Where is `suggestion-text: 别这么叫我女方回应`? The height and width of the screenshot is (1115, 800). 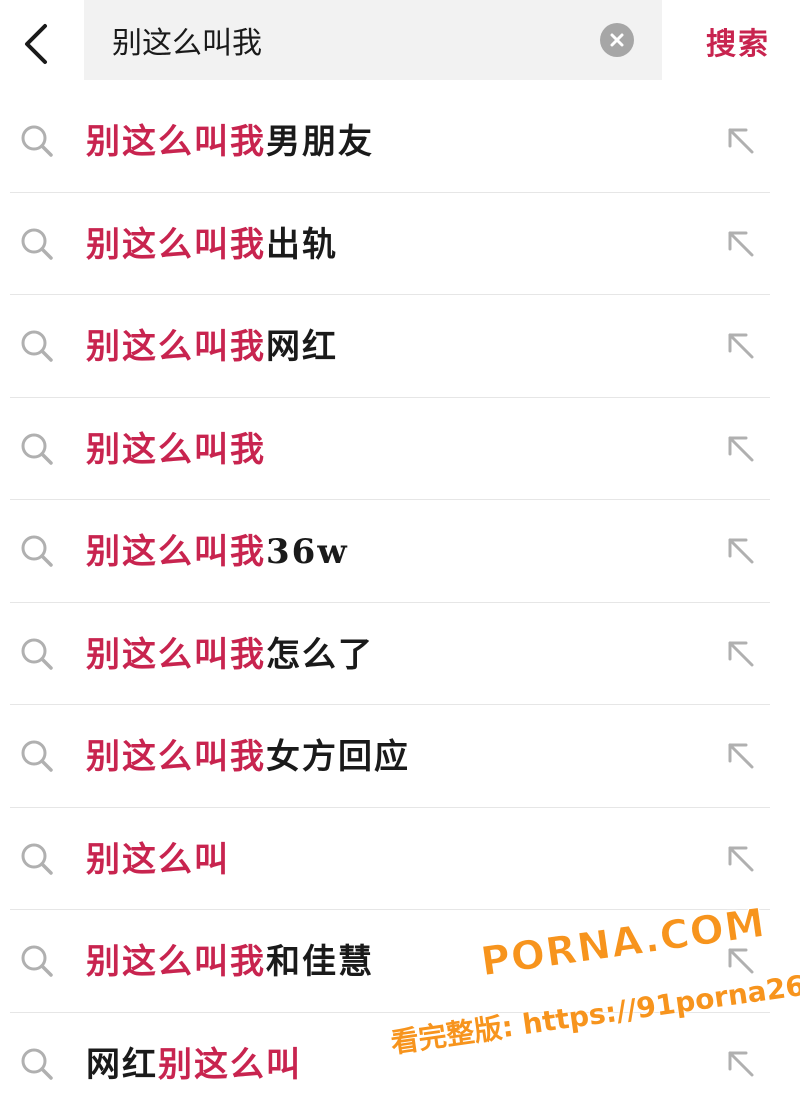
suggestion-text: 别这么叫我女方回应 is located at coordinates (248, 757).